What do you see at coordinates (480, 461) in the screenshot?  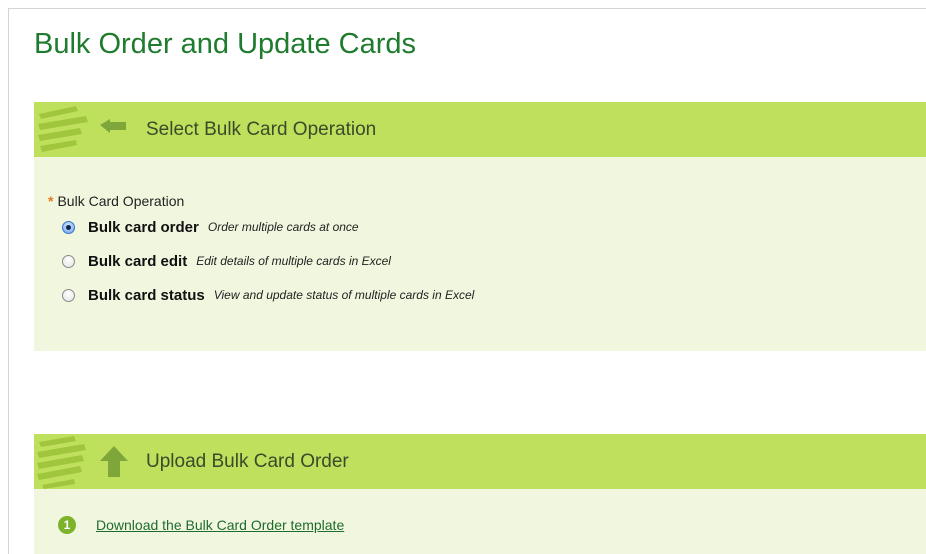 I see `upload-section-header: Upload Bulk Card Order` at bounding box center [480, 461].